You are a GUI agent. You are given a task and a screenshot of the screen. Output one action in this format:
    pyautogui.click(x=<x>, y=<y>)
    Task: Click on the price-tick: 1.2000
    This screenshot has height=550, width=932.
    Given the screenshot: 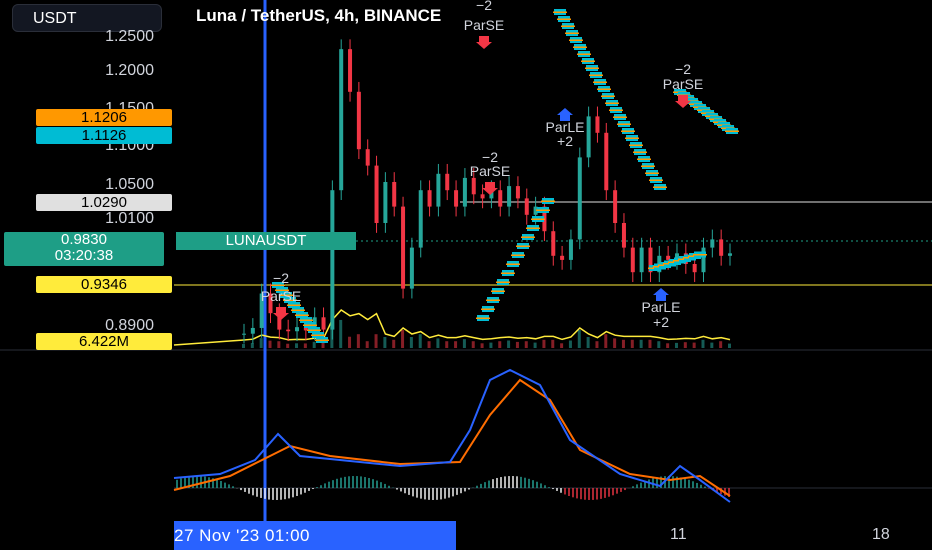 What is the action you would take?
    pyautogui.click(x=129, y=70)
    